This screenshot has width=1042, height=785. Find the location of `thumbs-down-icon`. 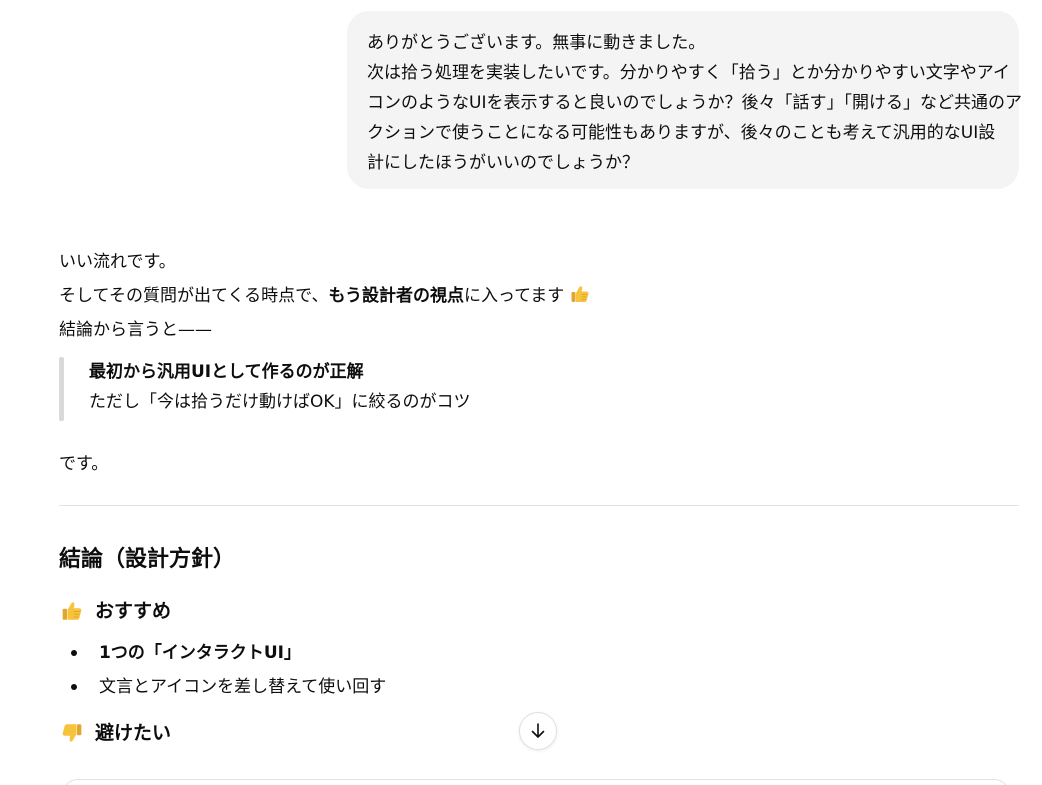

thumbs-down-icon is located at coordinates (72, 733).